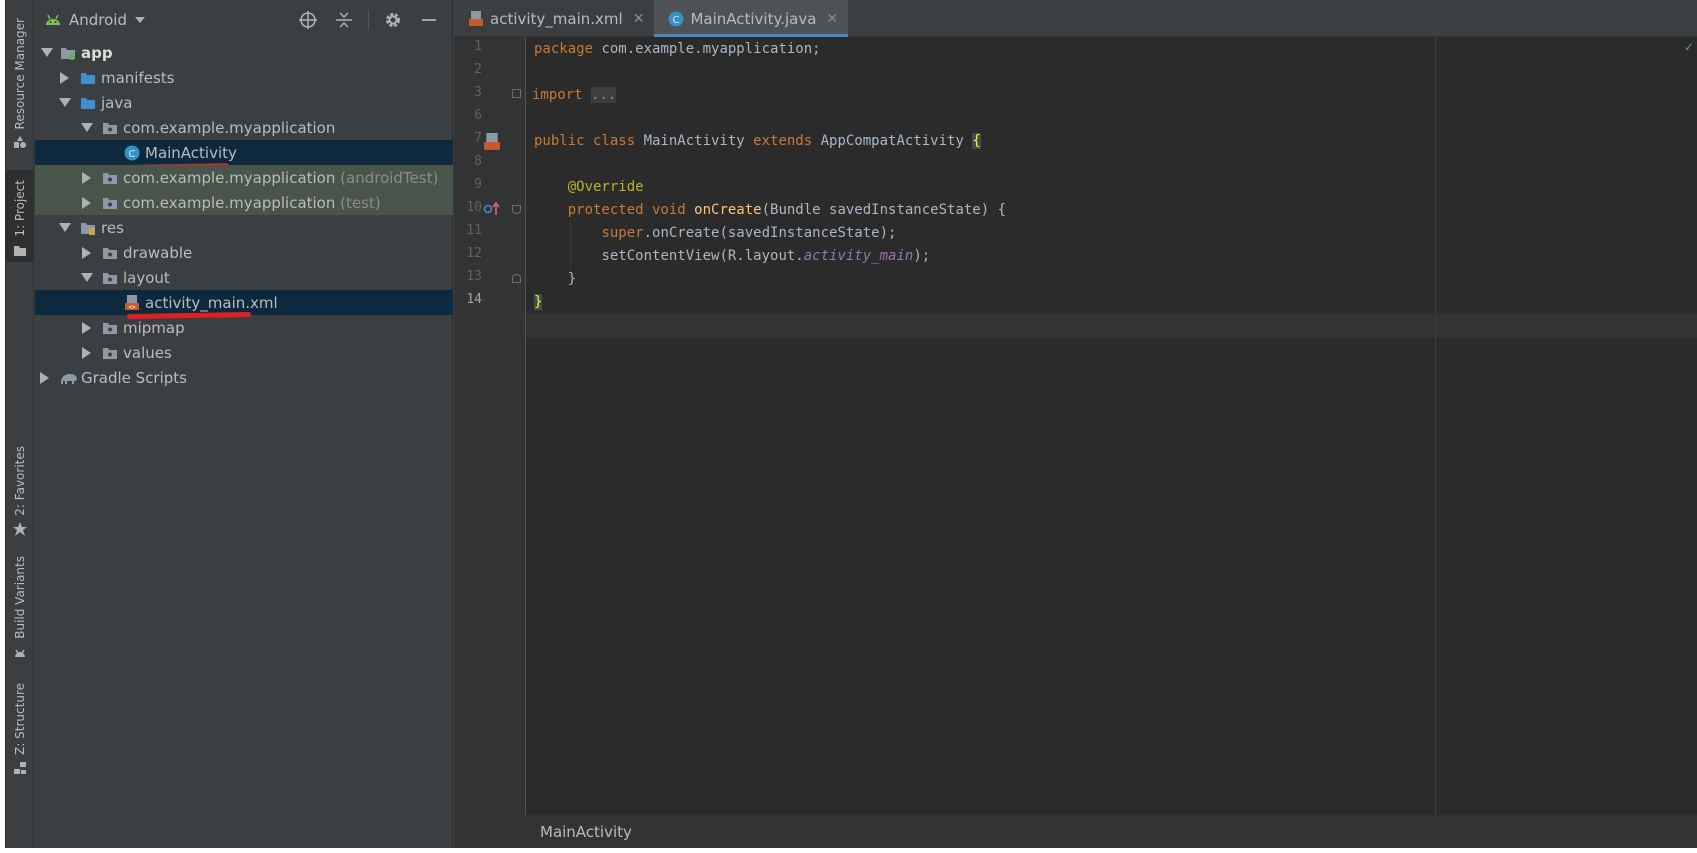  Describe the element at coordinates (751, 18) in the screenshot. I see `tab-mainactivity-java: C MainActivity.java ✕` at that location.